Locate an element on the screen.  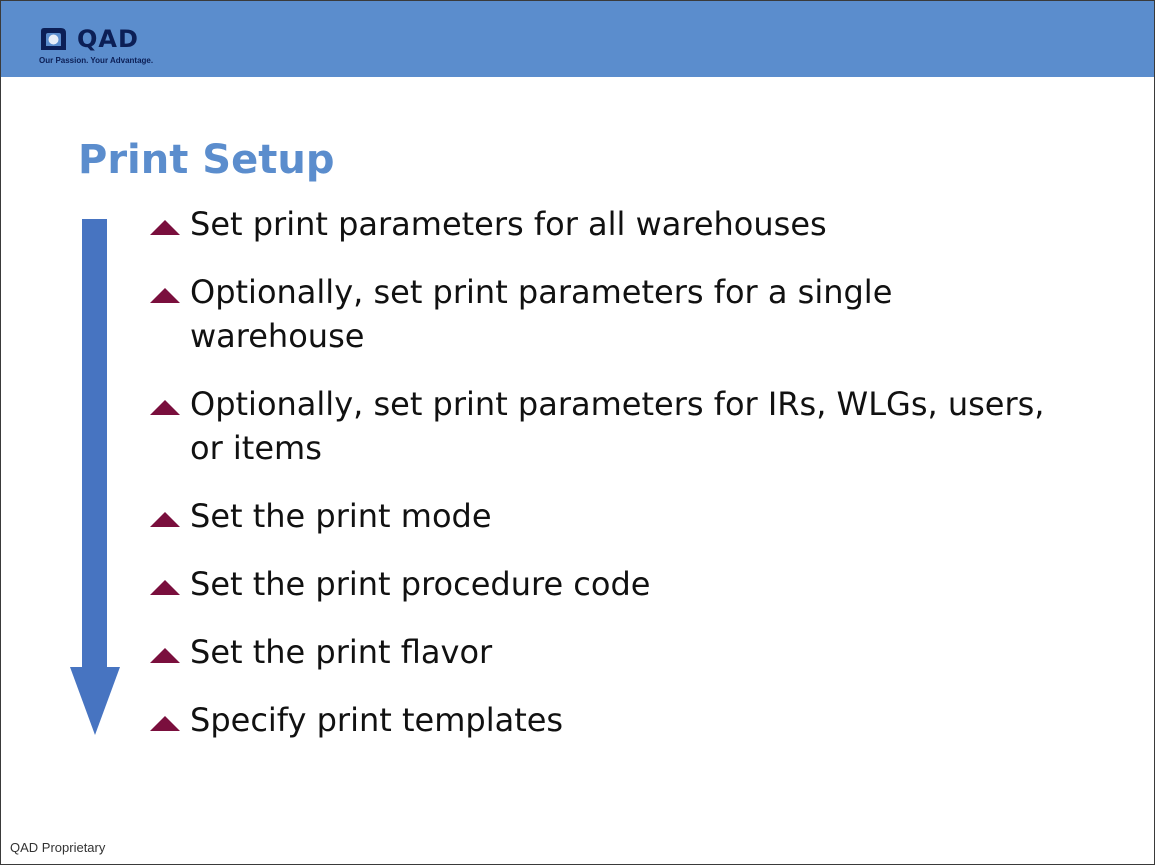
list-item: Set the print procedure code is located at coordinates (598, 584).